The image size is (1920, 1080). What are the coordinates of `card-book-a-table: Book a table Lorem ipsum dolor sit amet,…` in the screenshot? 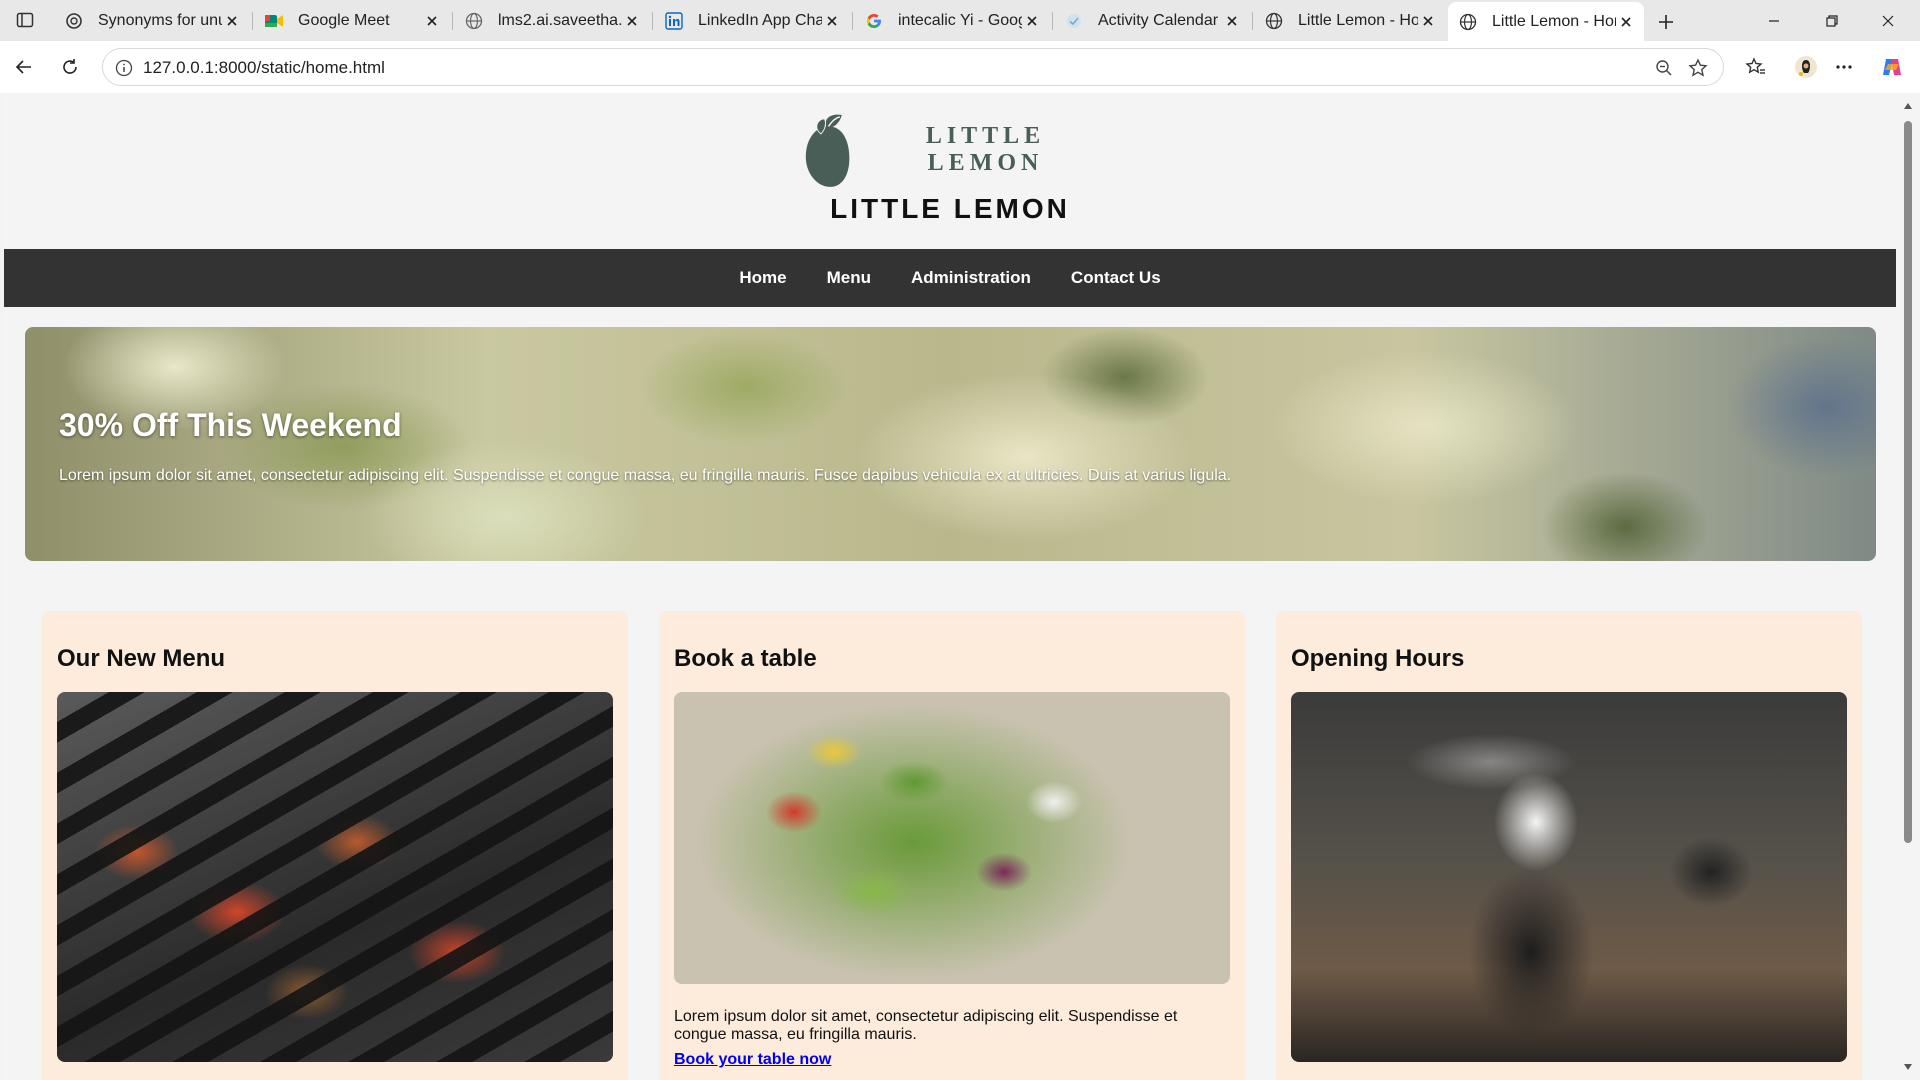 It's located at (952, 845).